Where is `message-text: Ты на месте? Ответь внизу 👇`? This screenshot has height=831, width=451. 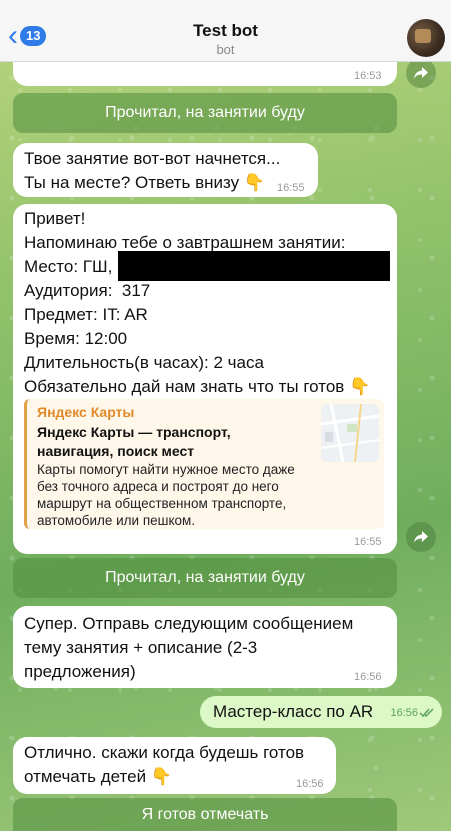
message-text: Ты на месте? Ответь внизу 👇 is located at coordinates (145, 182).